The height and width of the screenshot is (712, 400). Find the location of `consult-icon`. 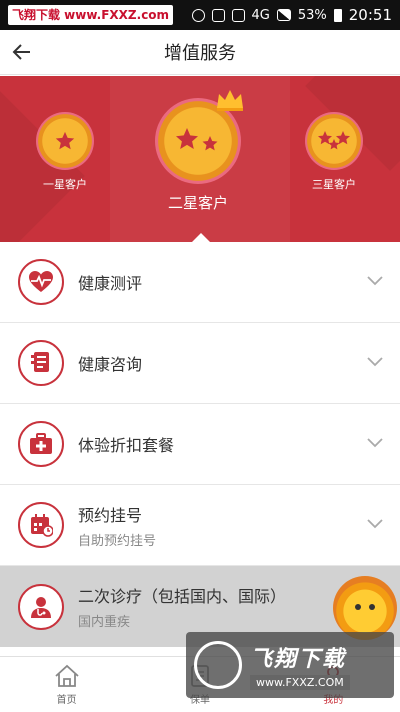

consult-icon is located at coordinates (41, 363).